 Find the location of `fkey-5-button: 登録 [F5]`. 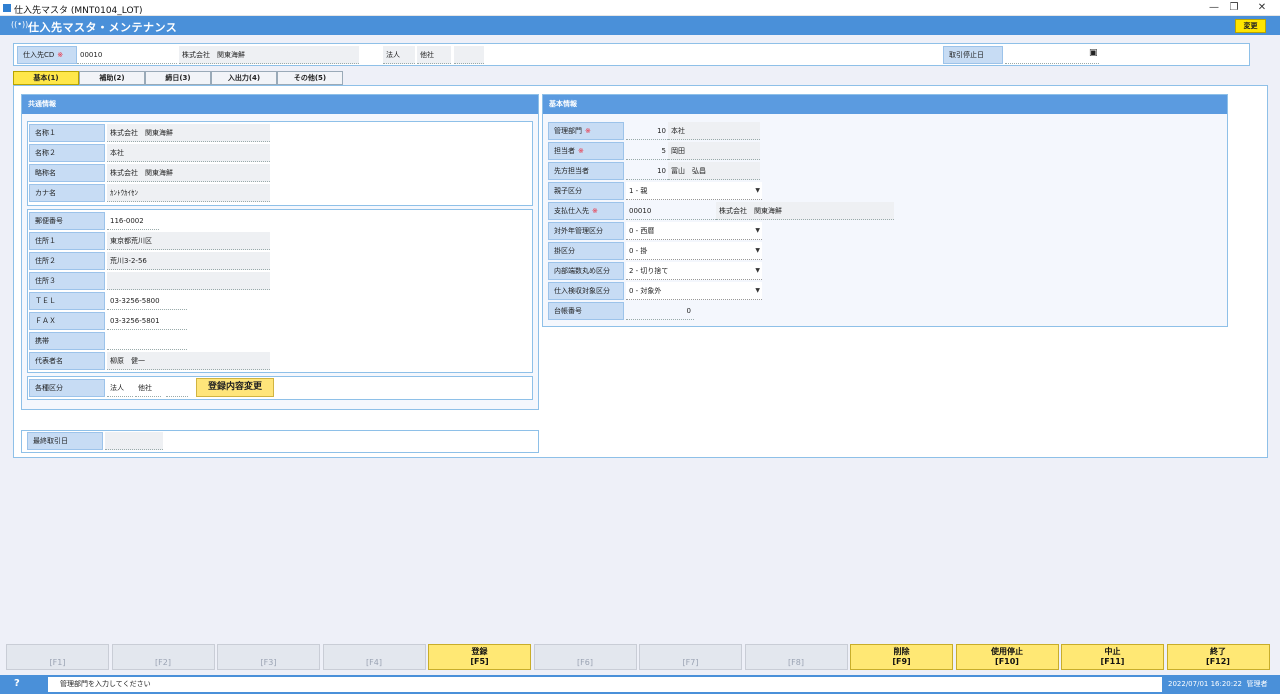

fkey-5-button: 登録 [F5] is located at coordinates (479, 657).